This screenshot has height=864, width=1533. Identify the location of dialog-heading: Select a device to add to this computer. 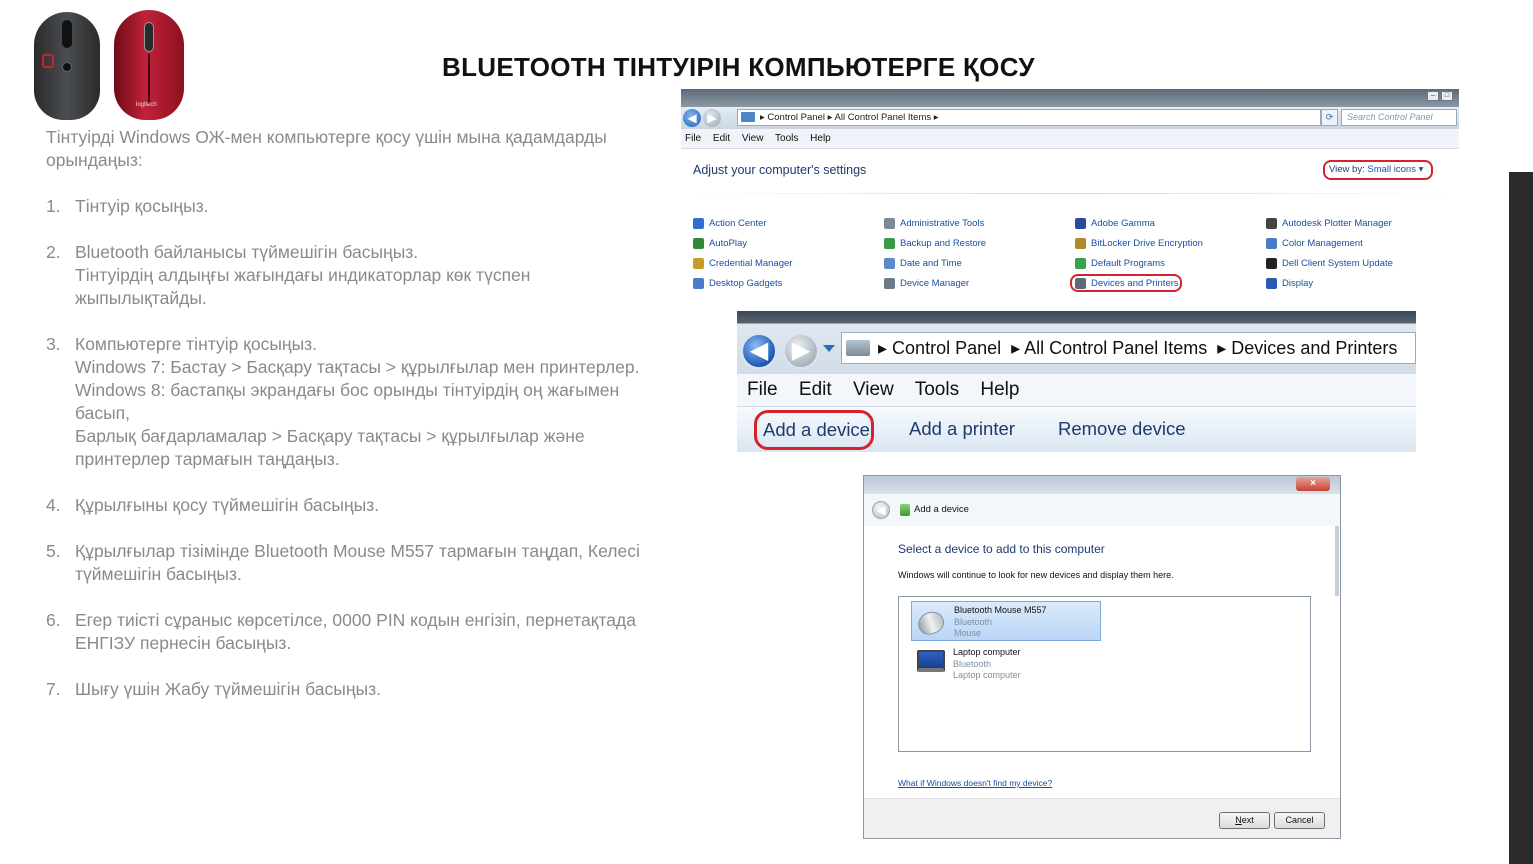
(1001, 549).